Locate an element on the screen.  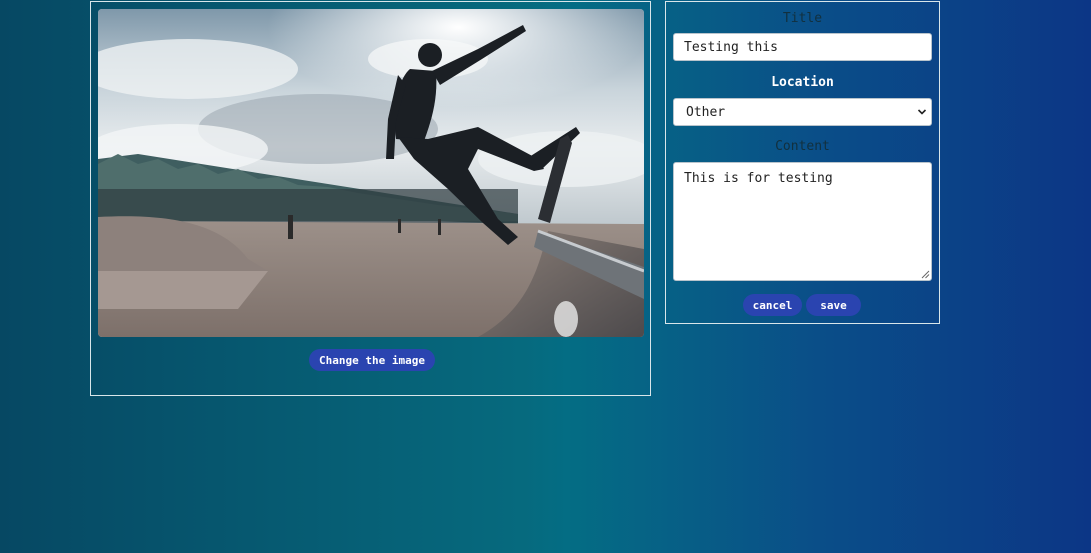
location-selected-value: Other is located at coordinates (706, 112).